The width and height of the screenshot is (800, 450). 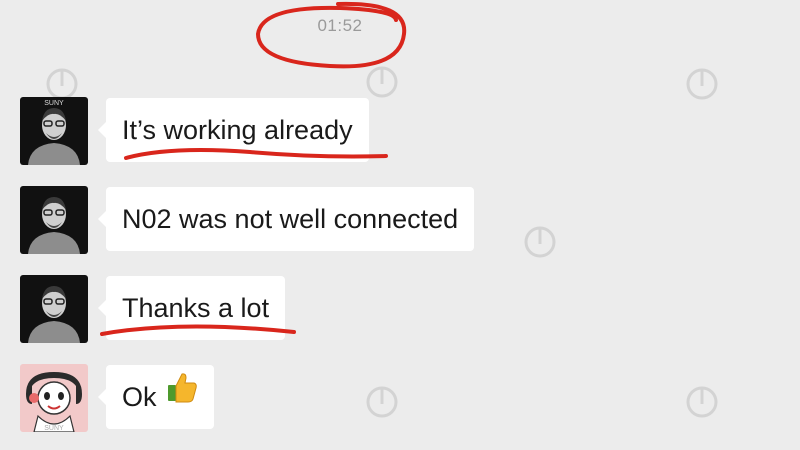 I want to click on message-bubble: It’s working already, so click(x=233, y=130).